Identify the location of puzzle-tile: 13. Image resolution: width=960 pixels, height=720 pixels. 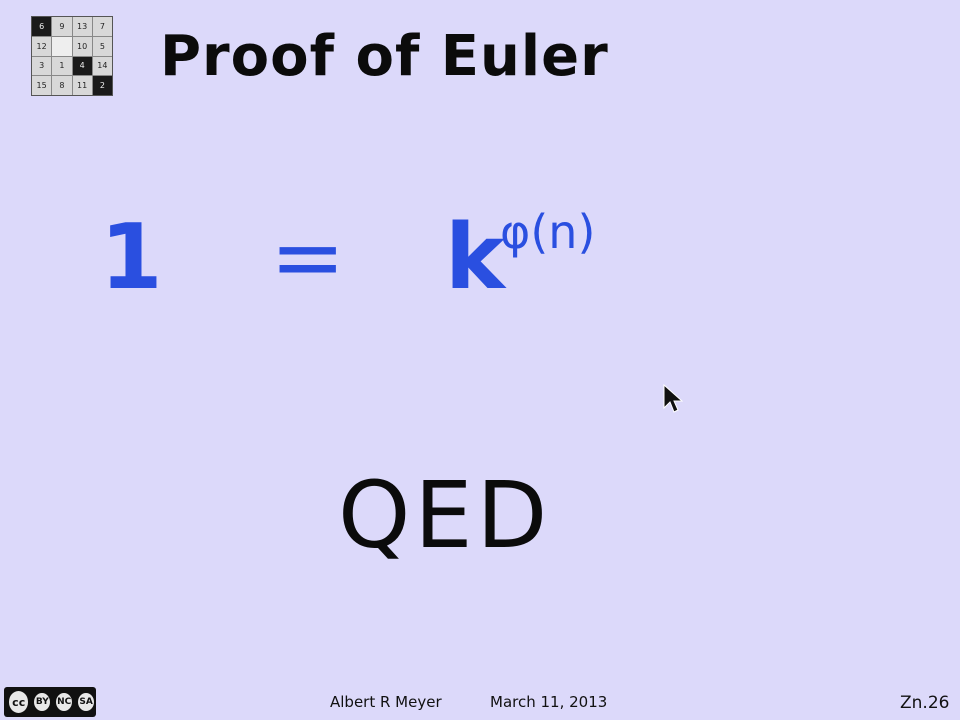
(82, 26).